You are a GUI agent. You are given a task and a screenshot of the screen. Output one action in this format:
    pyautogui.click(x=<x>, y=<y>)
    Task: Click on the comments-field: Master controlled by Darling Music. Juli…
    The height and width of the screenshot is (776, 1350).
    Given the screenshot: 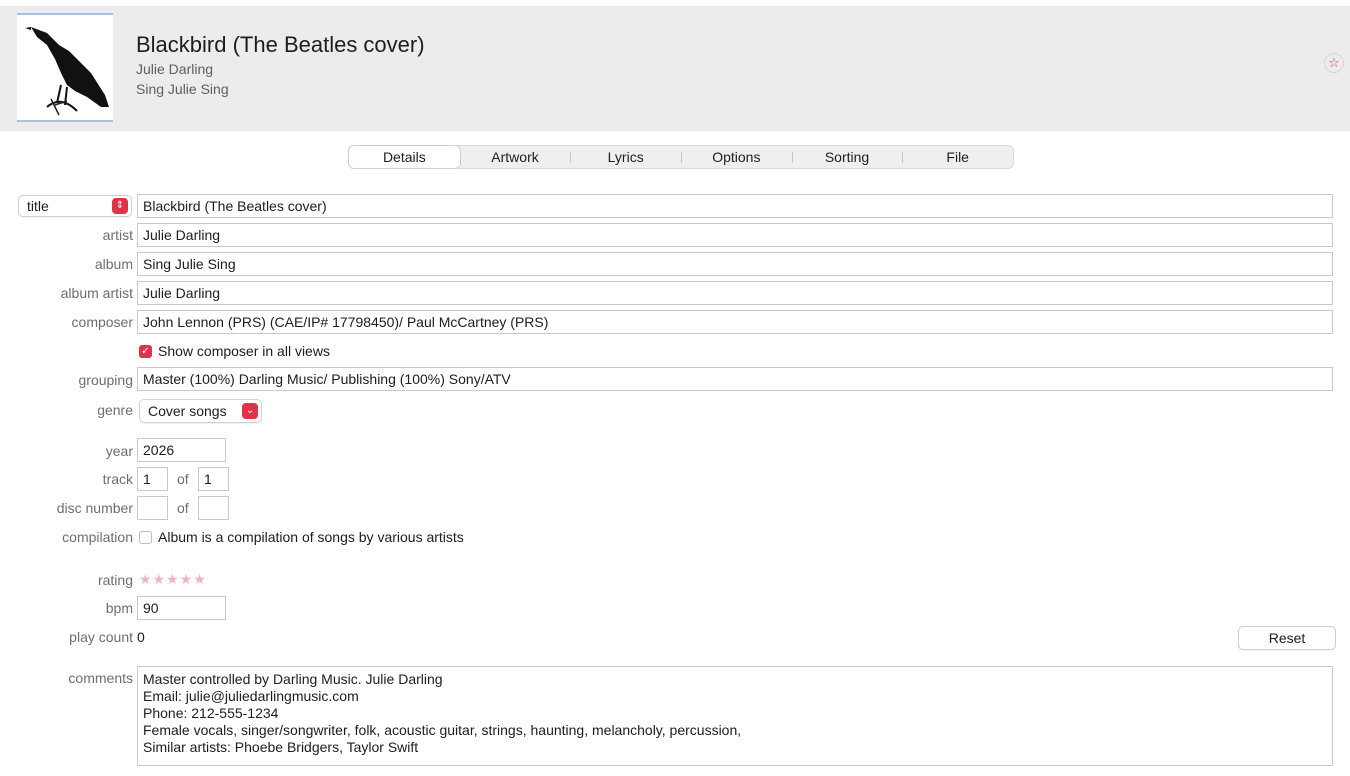 What is the action you would take?
    pyautogui.click(x=735, y=716)
    